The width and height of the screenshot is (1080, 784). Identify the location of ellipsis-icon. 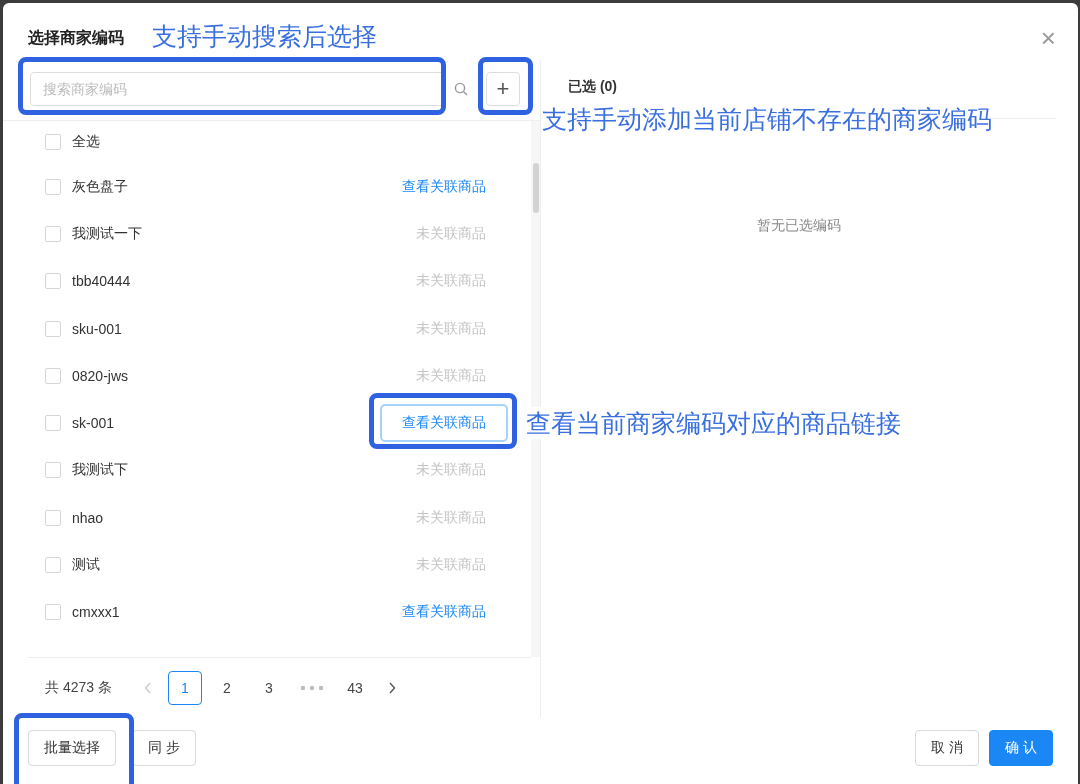
(311, 688).